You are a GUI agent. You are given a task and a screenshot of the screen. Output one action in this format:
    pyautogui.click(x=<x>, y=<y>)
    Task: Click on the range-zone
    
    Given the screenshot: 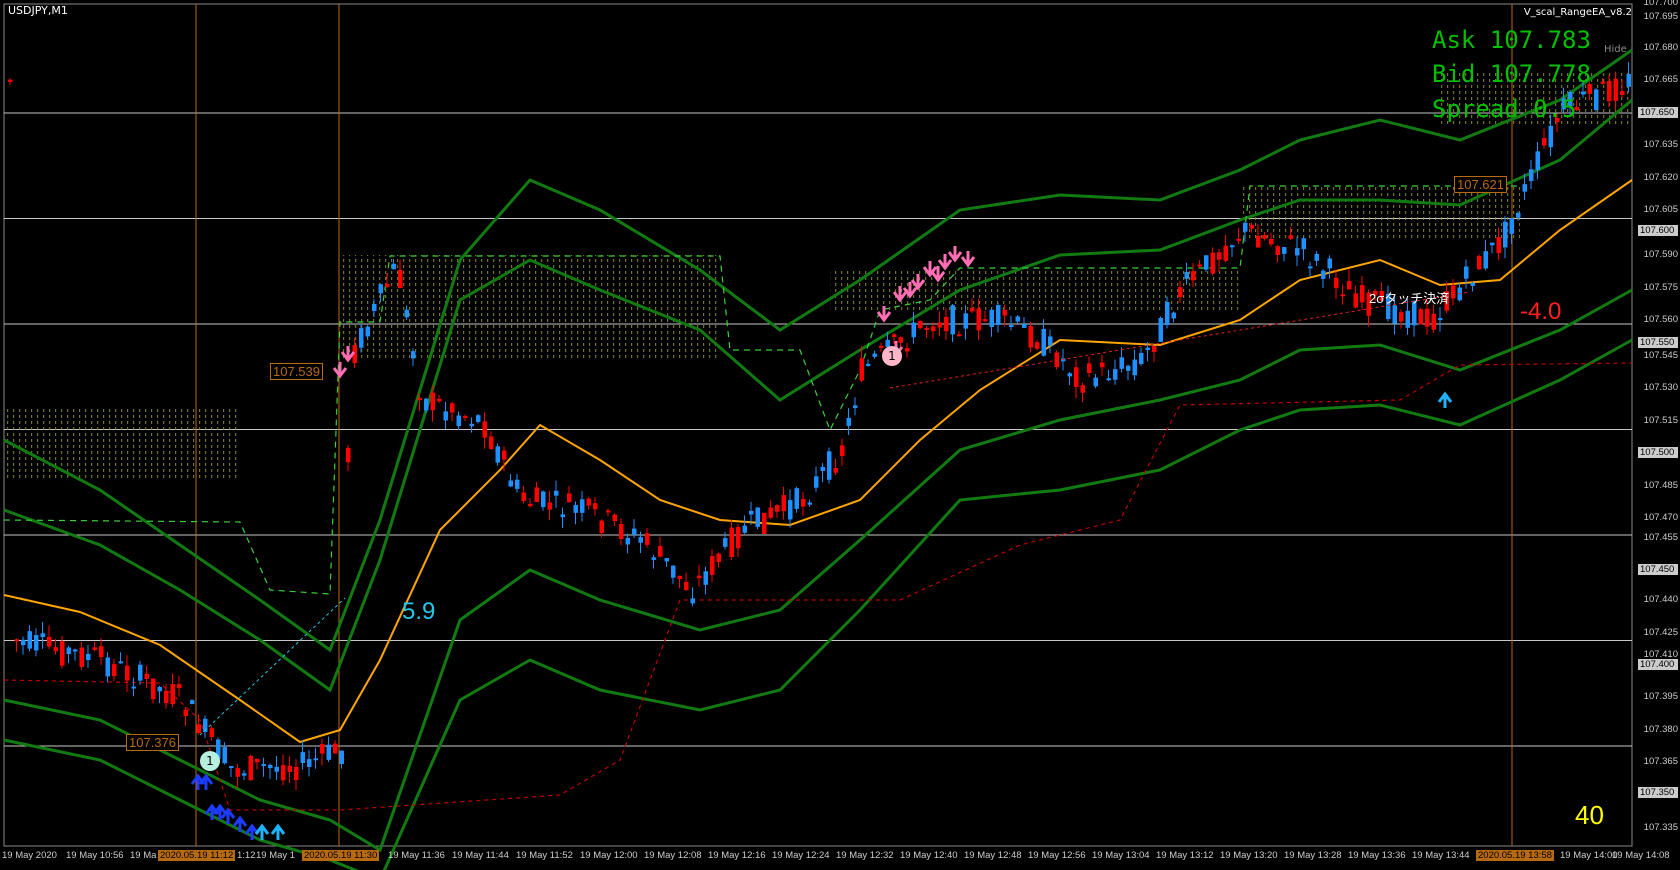 What is the action you would take?
    pyautogui.click(x=1380, y=212)
    